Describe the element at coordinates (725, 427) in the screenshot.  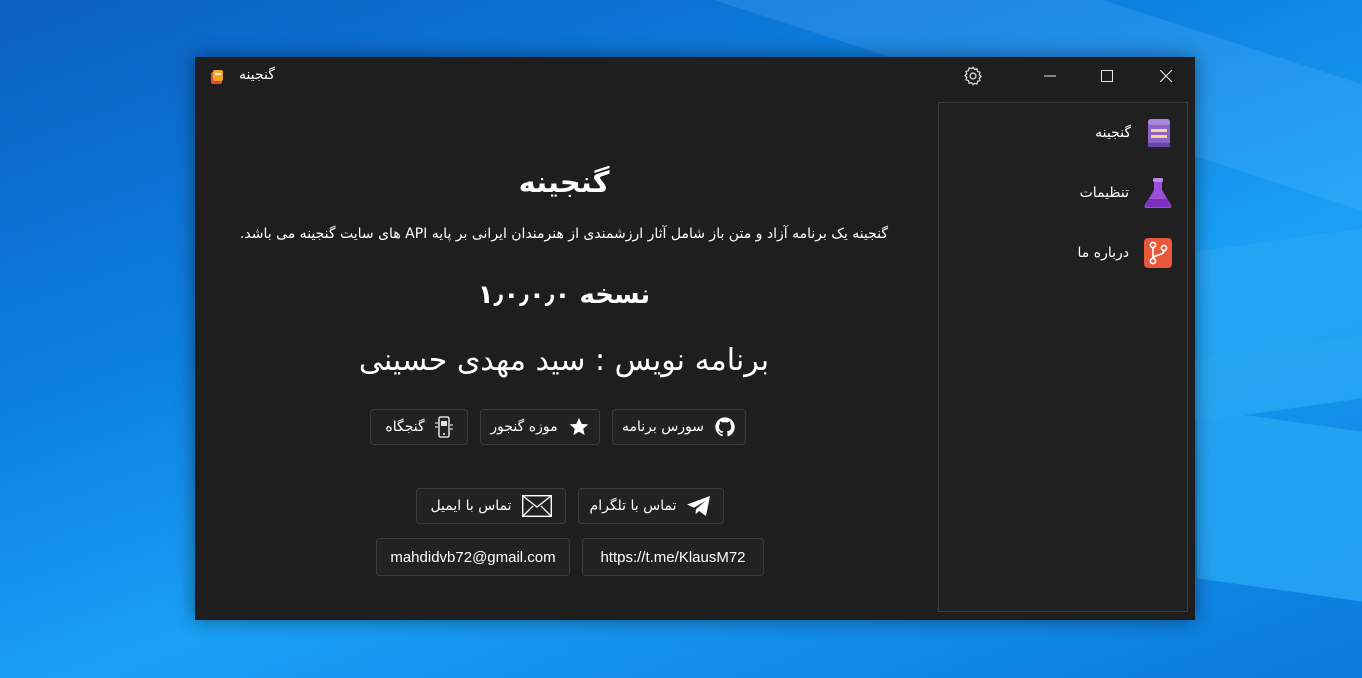
I see `github-icon` at that location.